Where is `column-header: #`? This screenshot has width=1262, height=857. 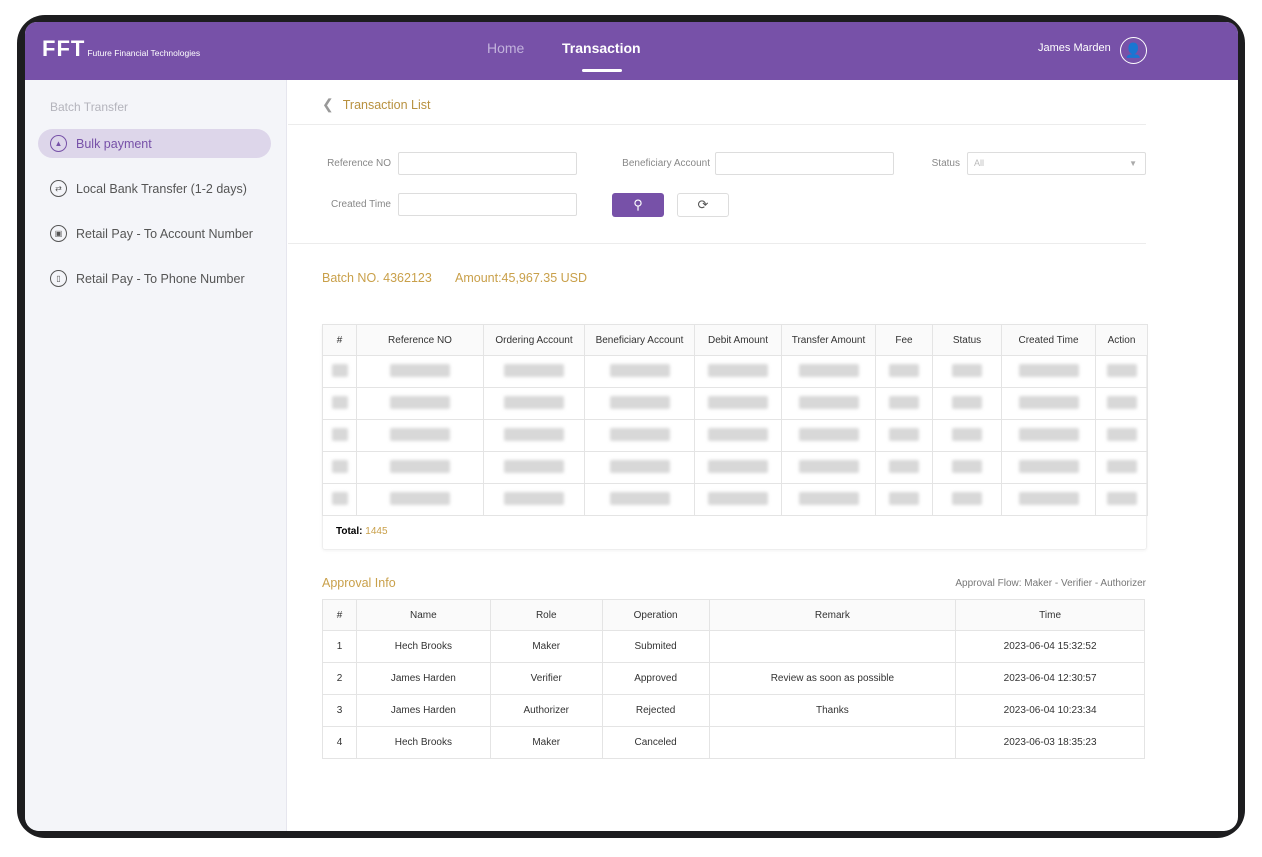 column-header: # is located at coordinates (339, 340).